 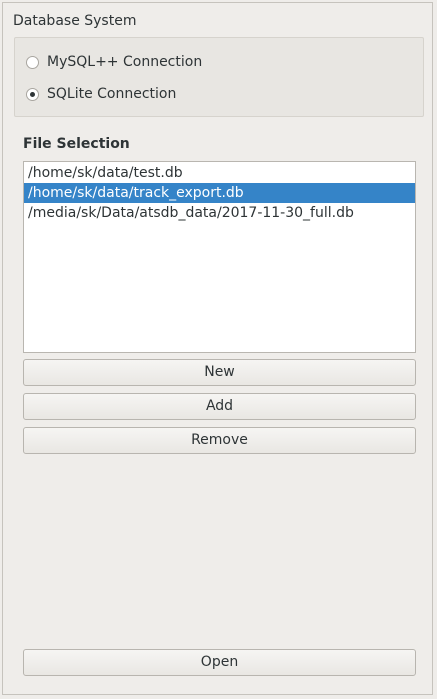 I want to click on mysql-connection-label: MySQL++ Connection, so click(x=125, y=62).